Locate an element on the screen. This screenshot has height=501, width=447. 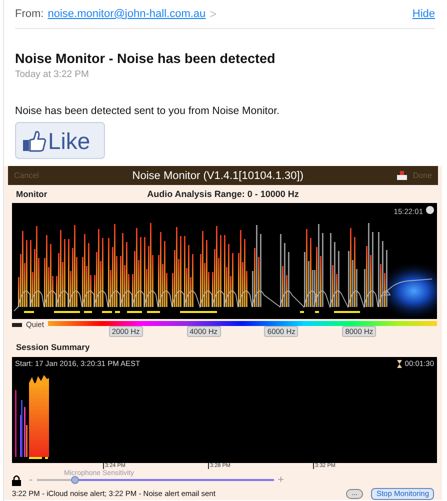
hide-link: Hide is located at coordinates (423, 14).